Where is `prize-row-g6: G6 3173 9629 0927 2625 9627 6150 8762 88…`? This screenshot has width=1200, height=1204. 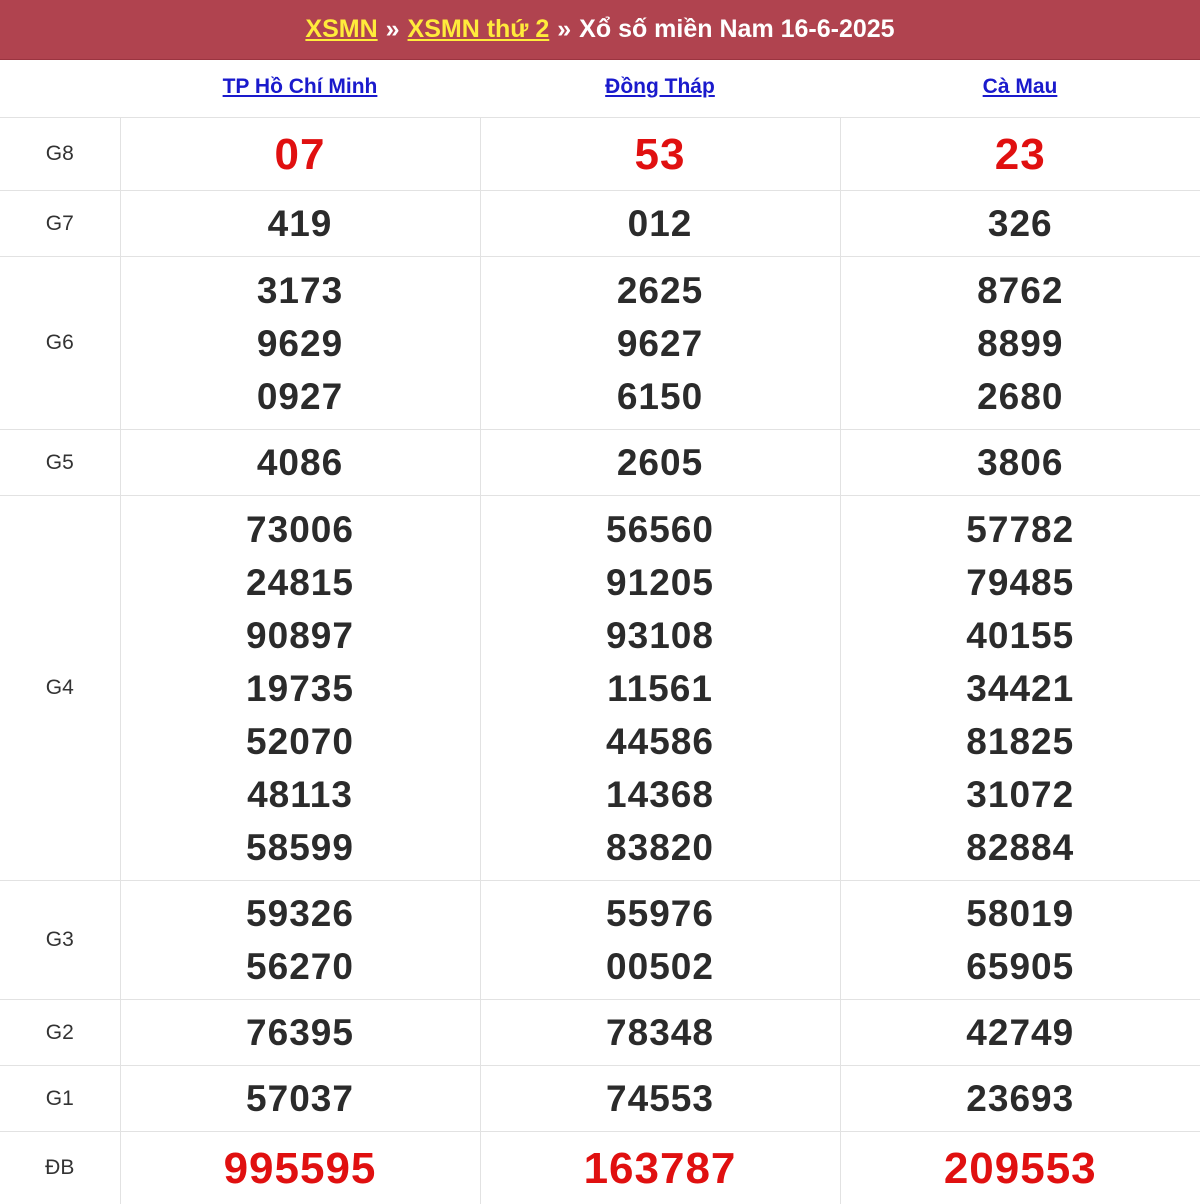
prize-row-g6: G6 3173 9629 0927 2625 9627 6150 8762 88… is located at coordinates (600, 343).